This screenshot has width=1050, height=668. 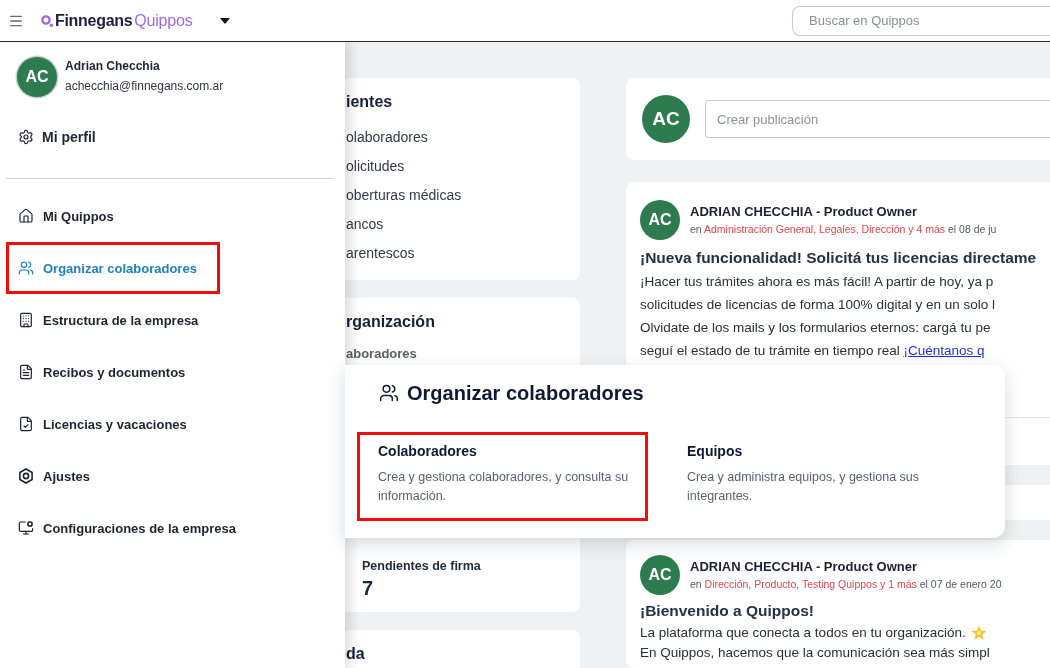 What do you see at coordinates (224, 20) in the screenshot?
I see `caret-icon` at bounding box center [224, 20].